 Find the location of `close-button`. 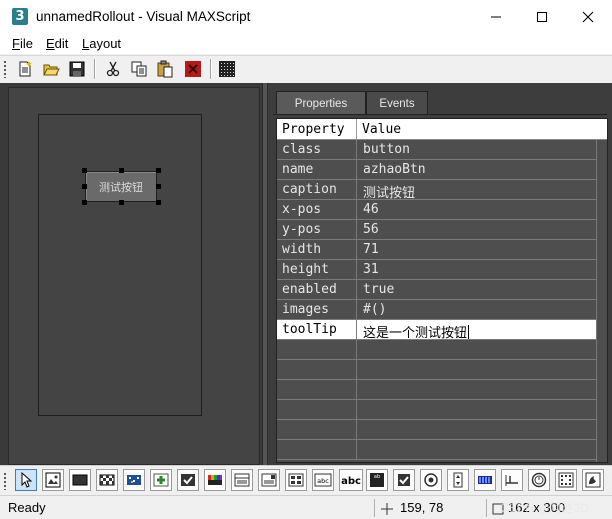

close-button is located at coordinates (588, 17).